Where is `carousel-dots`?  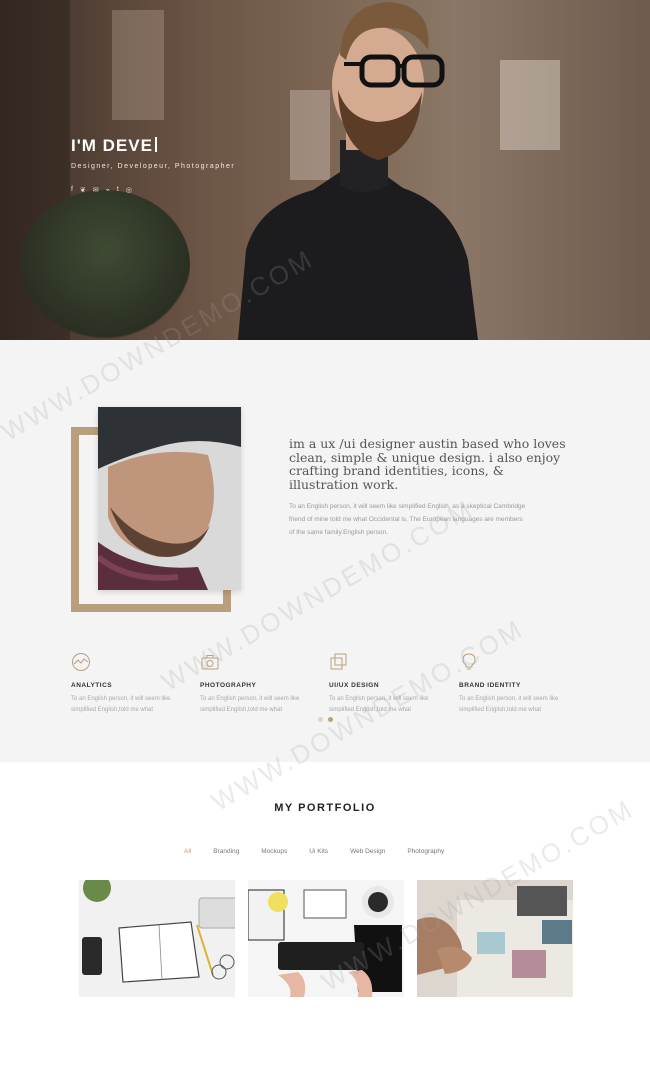
carousel-dots is located at coordinates (325, 719).